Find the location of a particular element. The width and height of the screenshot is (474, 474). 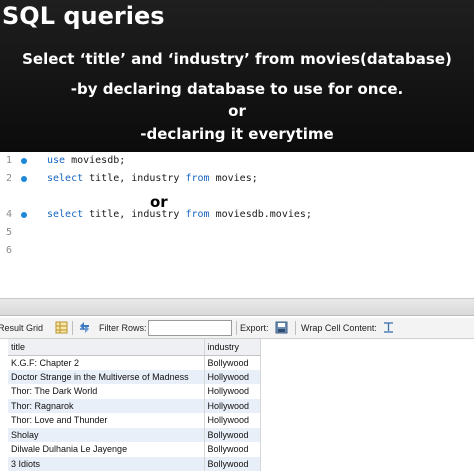

wrap-cell-icon is located at coordinates (388, 327).